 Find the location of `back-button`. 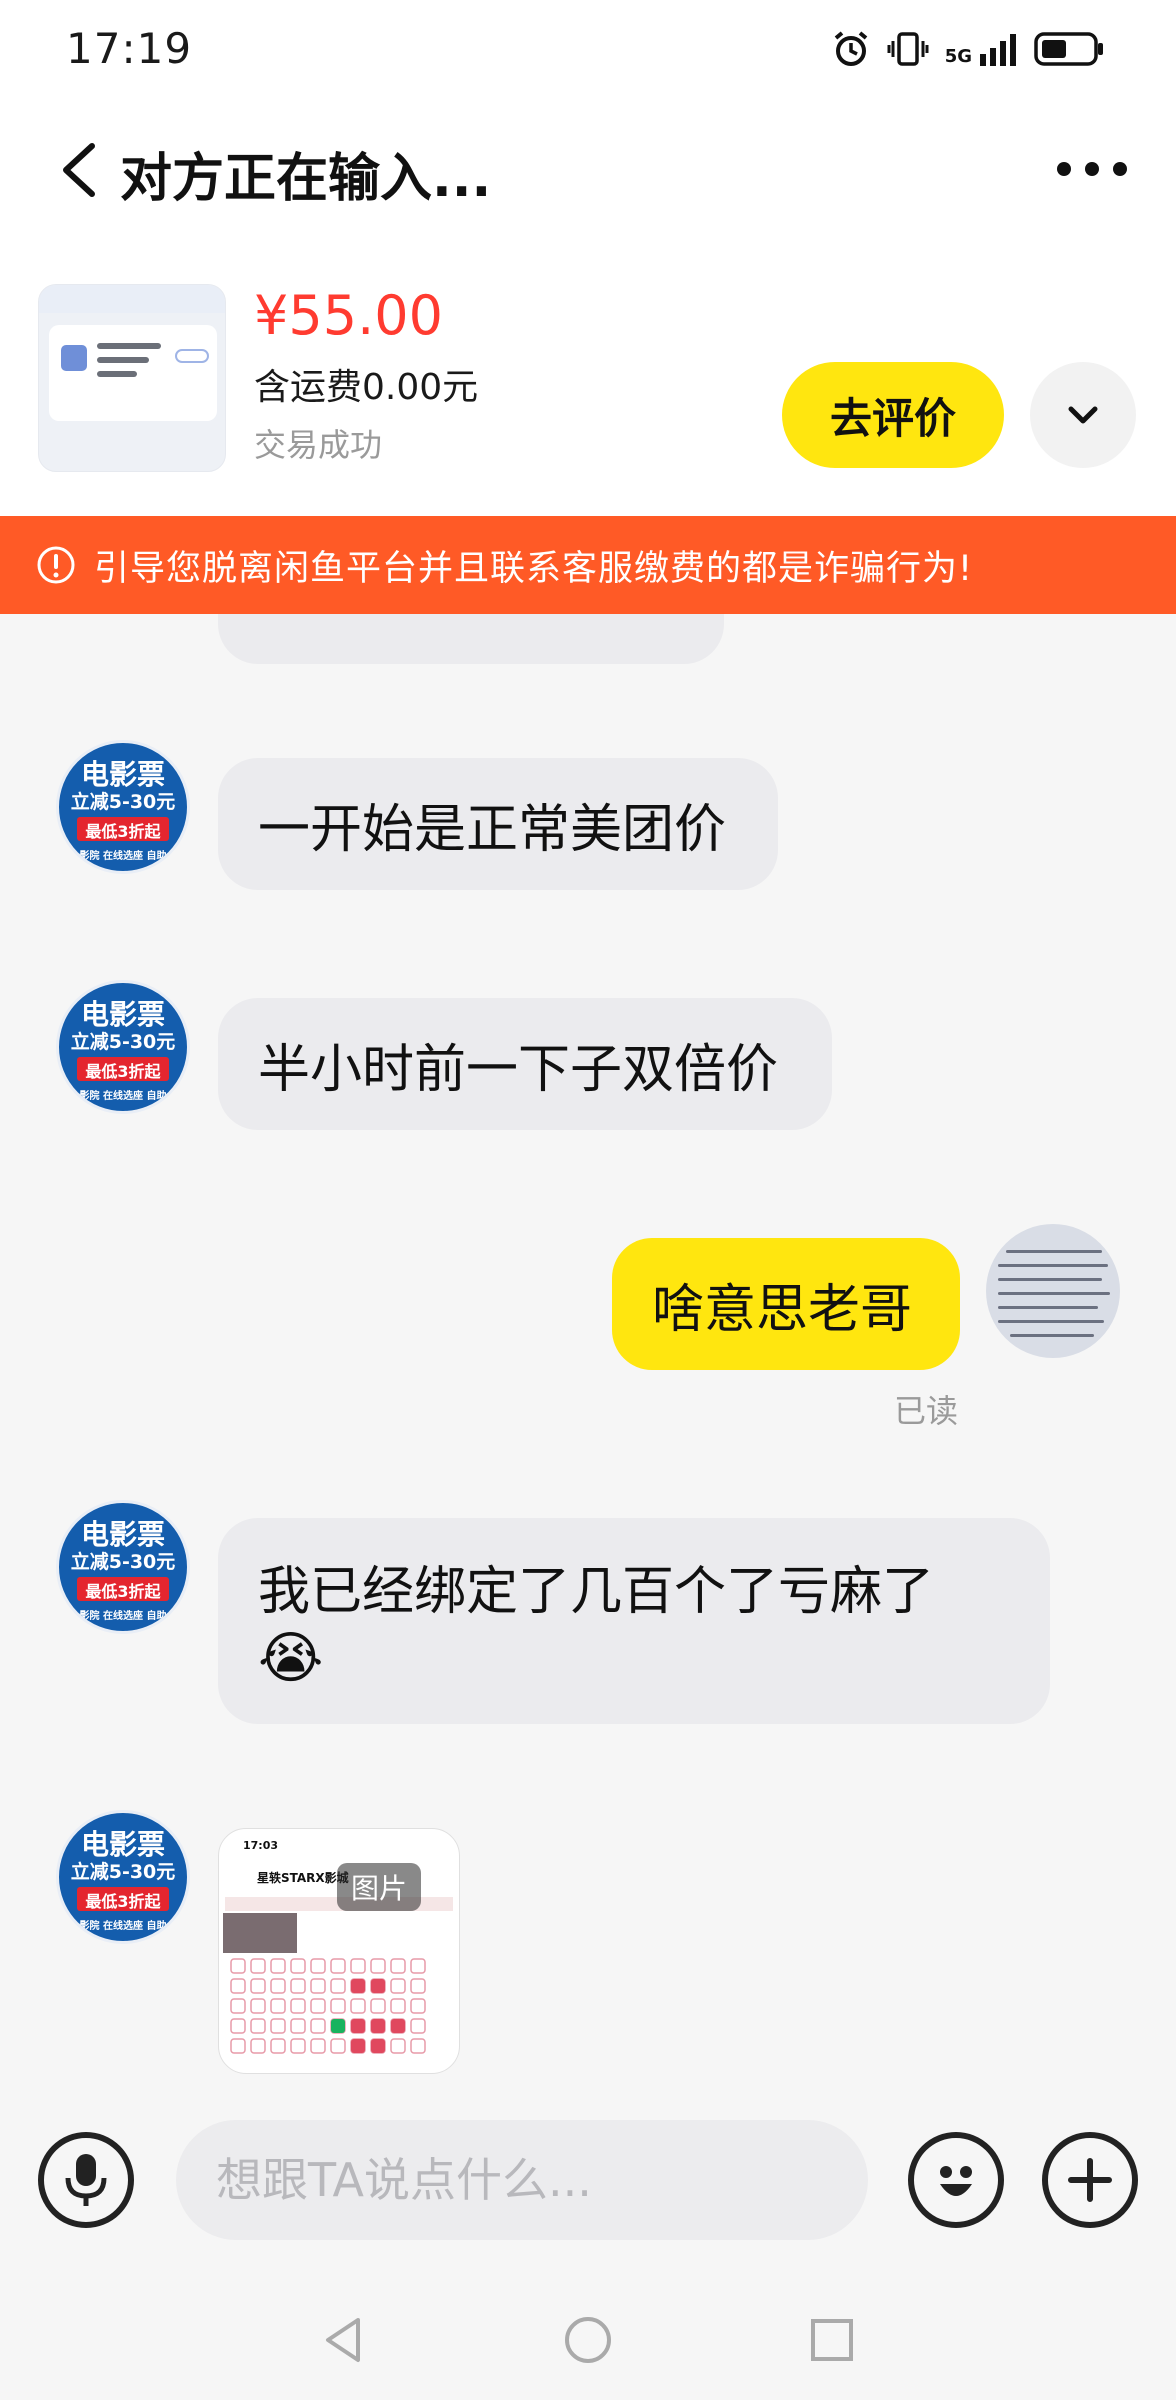

back-button is located at coordinates (82, 170).